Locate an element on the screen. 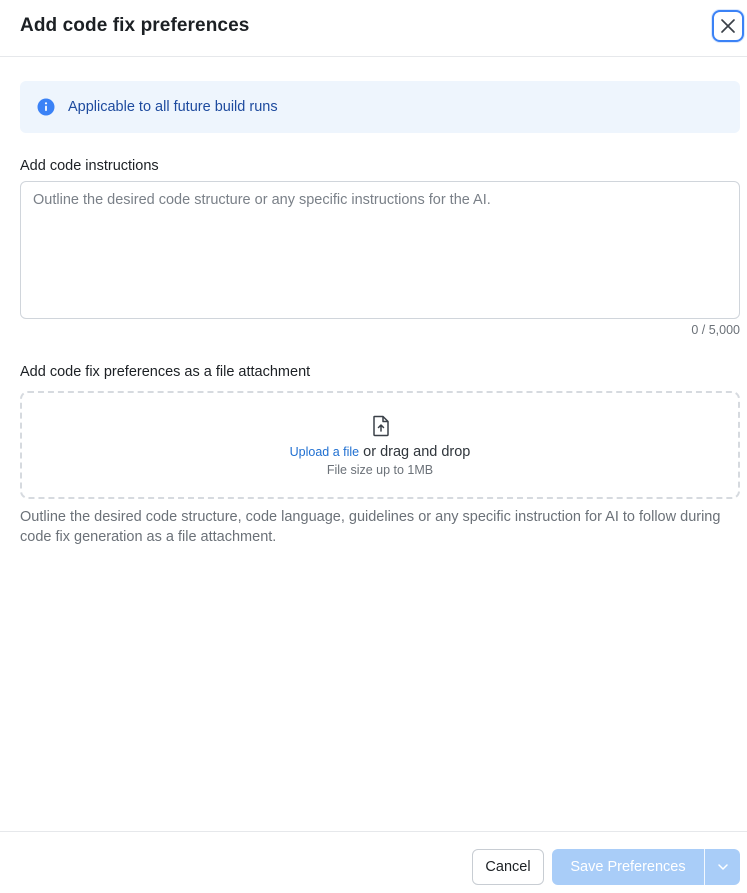 This screenshot has height=893, width=747. file-size-limit: File size up to 1MB is located at coordinates (380, 470).